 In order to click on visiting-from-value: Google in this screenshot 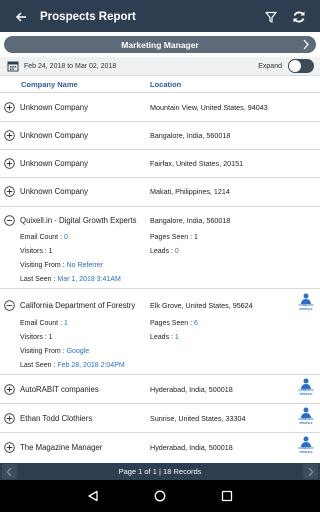, I will do `click(78, 351)`.